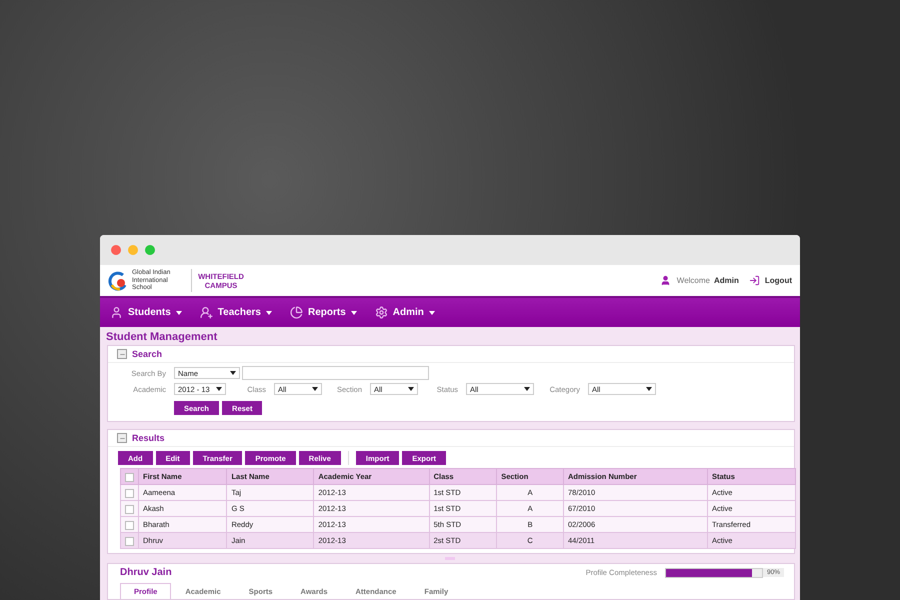 The width and height of the screenshot is (900, 600). What do you see at coordinates (726, 280) in the screenshot?
I see `user-name: Admin` at bounding box center [726, 280].